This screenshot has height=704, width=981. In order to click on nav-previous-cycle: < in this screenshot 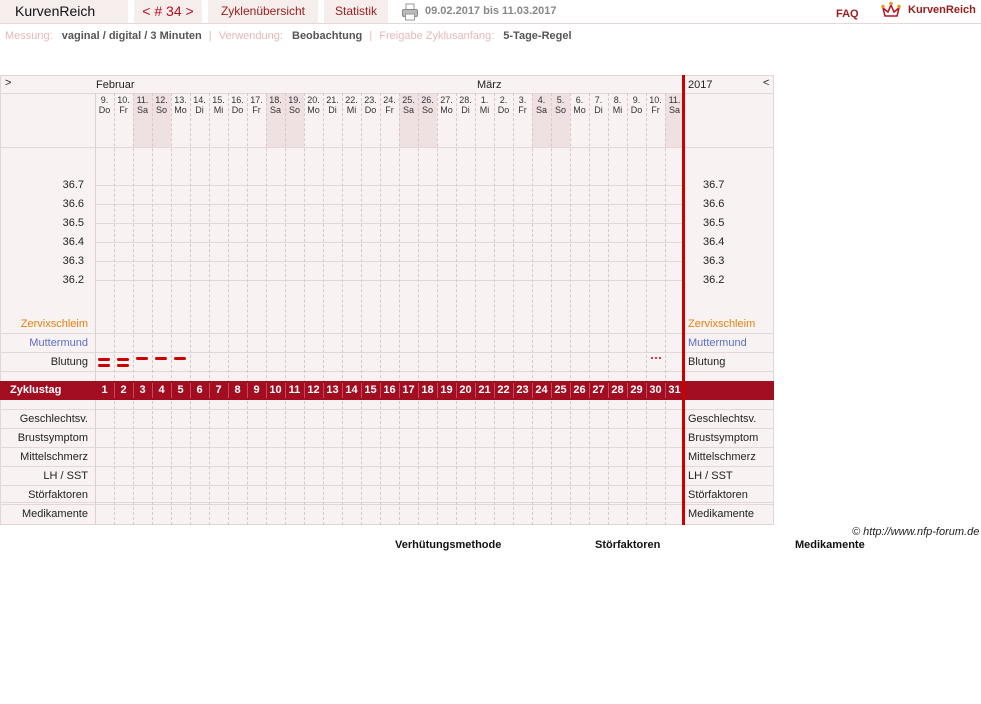, I will do `click(766, 83)`.